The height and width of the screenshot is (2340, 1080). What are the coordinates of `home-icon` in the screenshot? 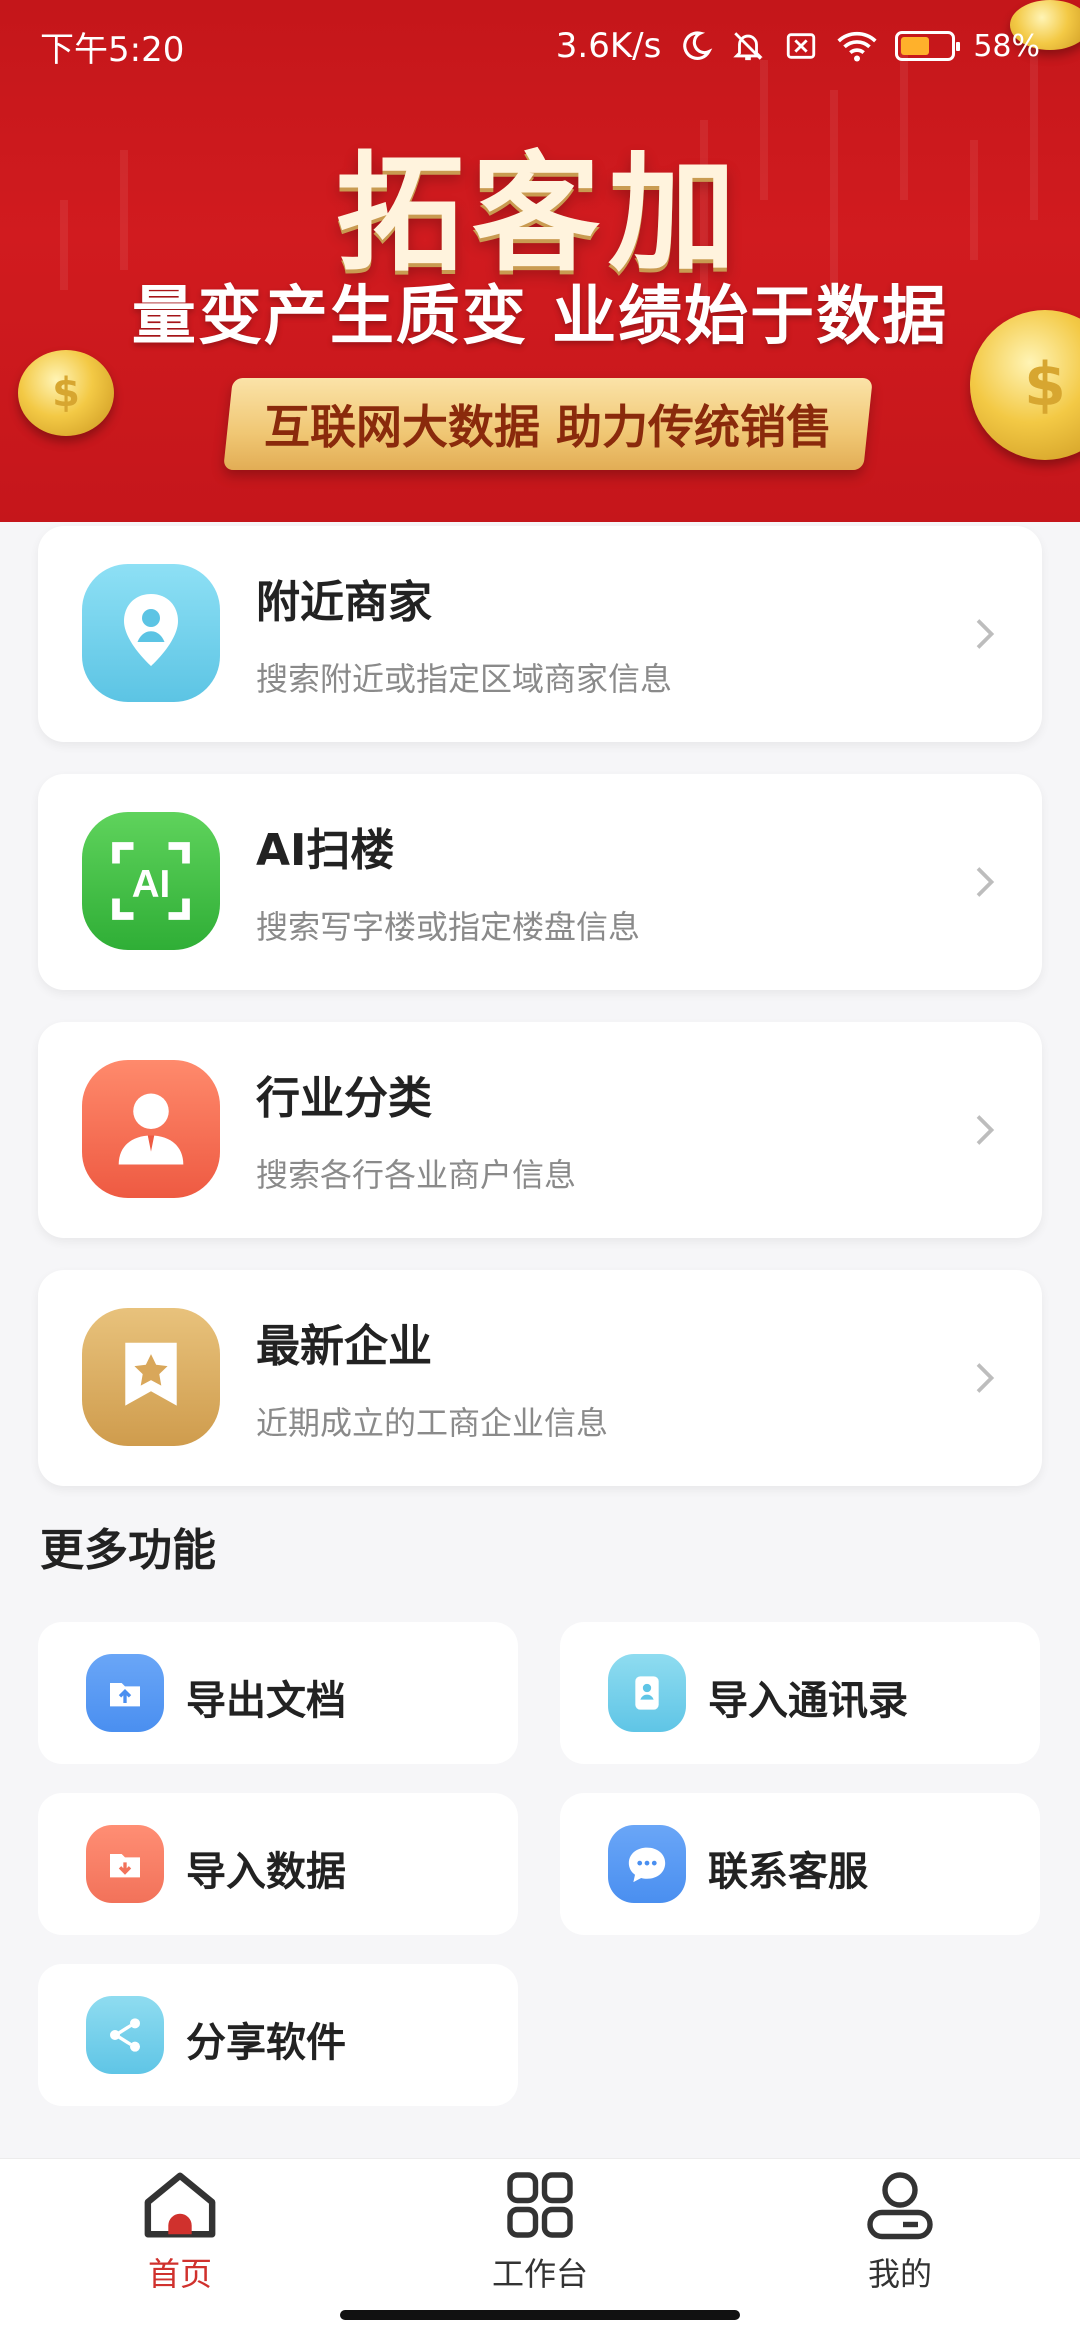 It's located at (180, 2205).